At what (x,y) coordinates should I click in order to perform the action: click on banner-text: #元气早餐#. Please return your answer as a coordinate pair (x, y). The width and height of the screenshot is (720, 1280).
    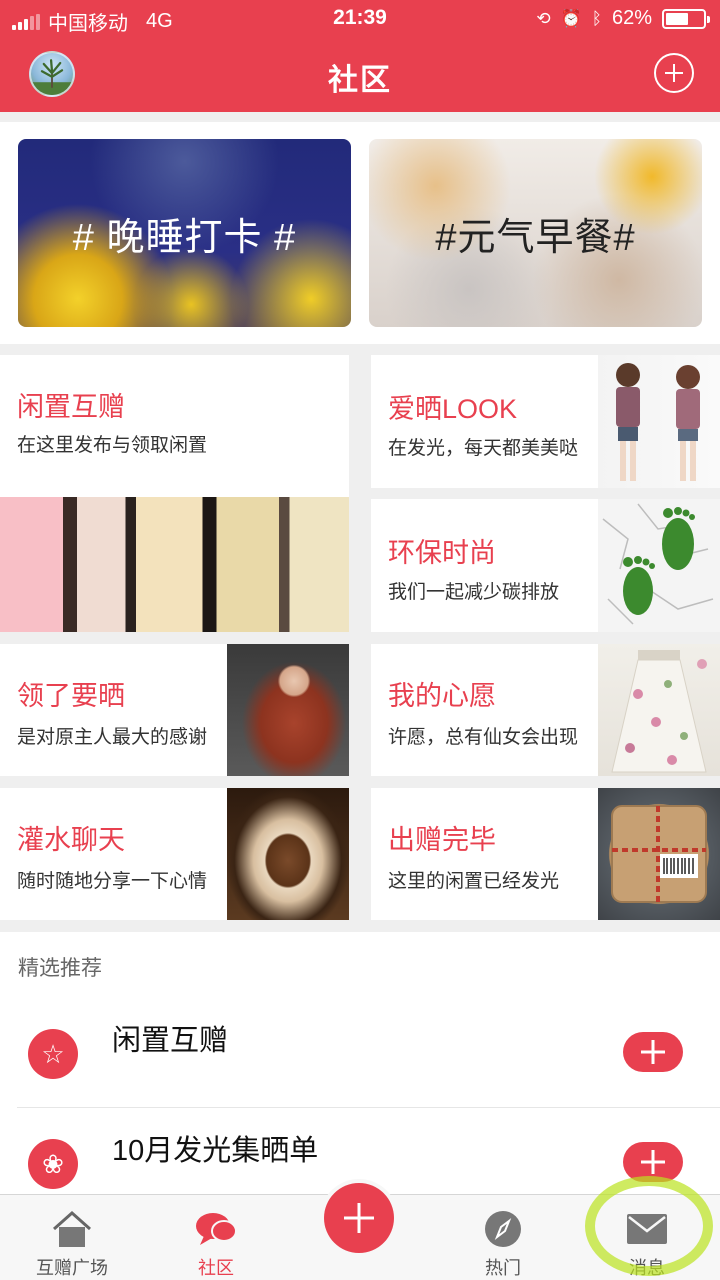
    Looking at the image, I should click on (535, 237).